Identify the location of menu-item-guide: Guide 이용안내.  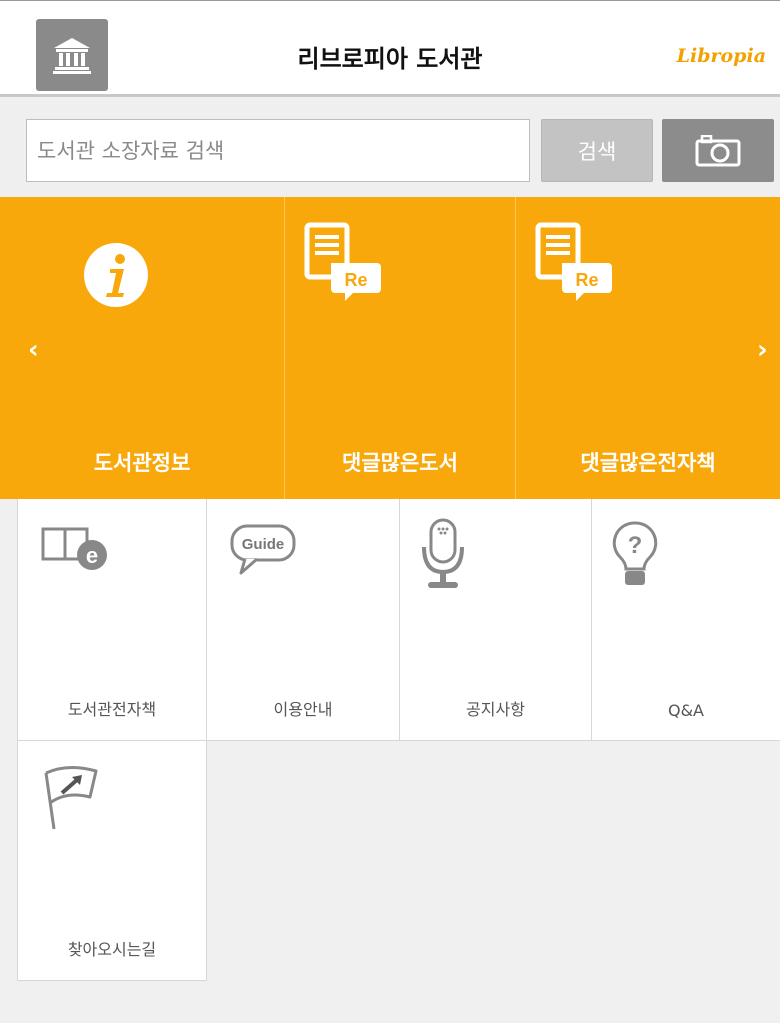
(303, 620).